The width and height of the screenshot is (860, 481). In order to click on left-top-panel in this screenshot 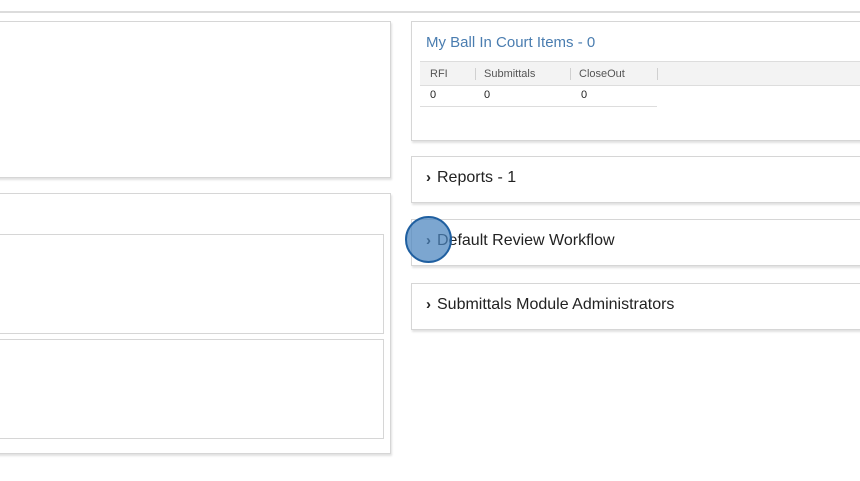, I will do `click(195, 99)`.